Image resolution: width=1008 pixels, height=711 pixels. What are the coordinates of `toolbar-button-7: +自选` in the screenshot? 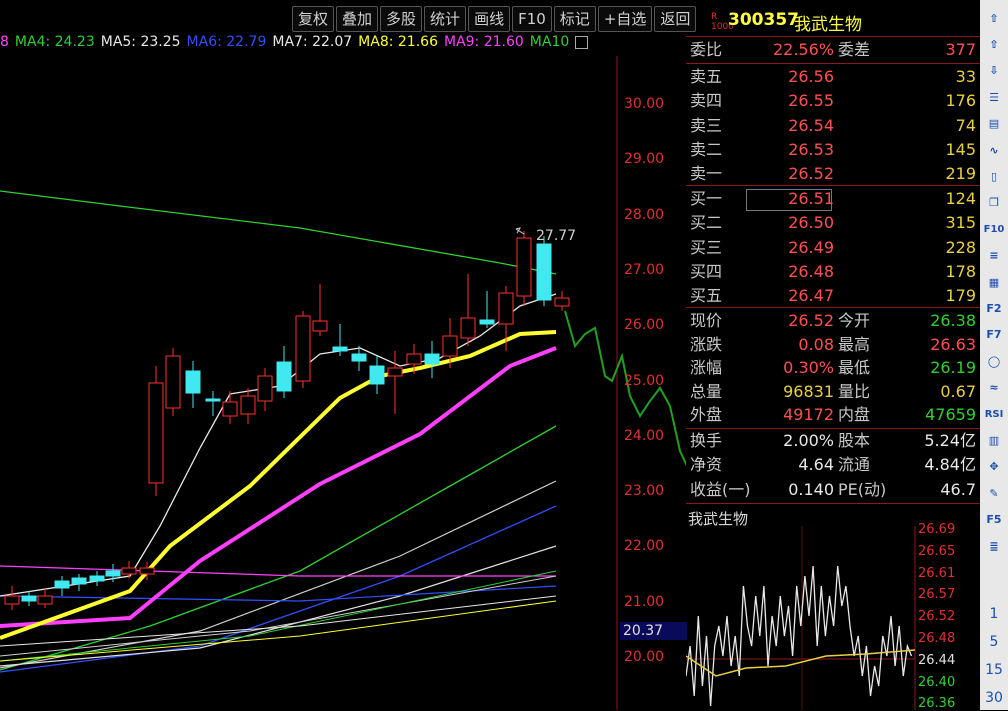 It's located at (625, 19).